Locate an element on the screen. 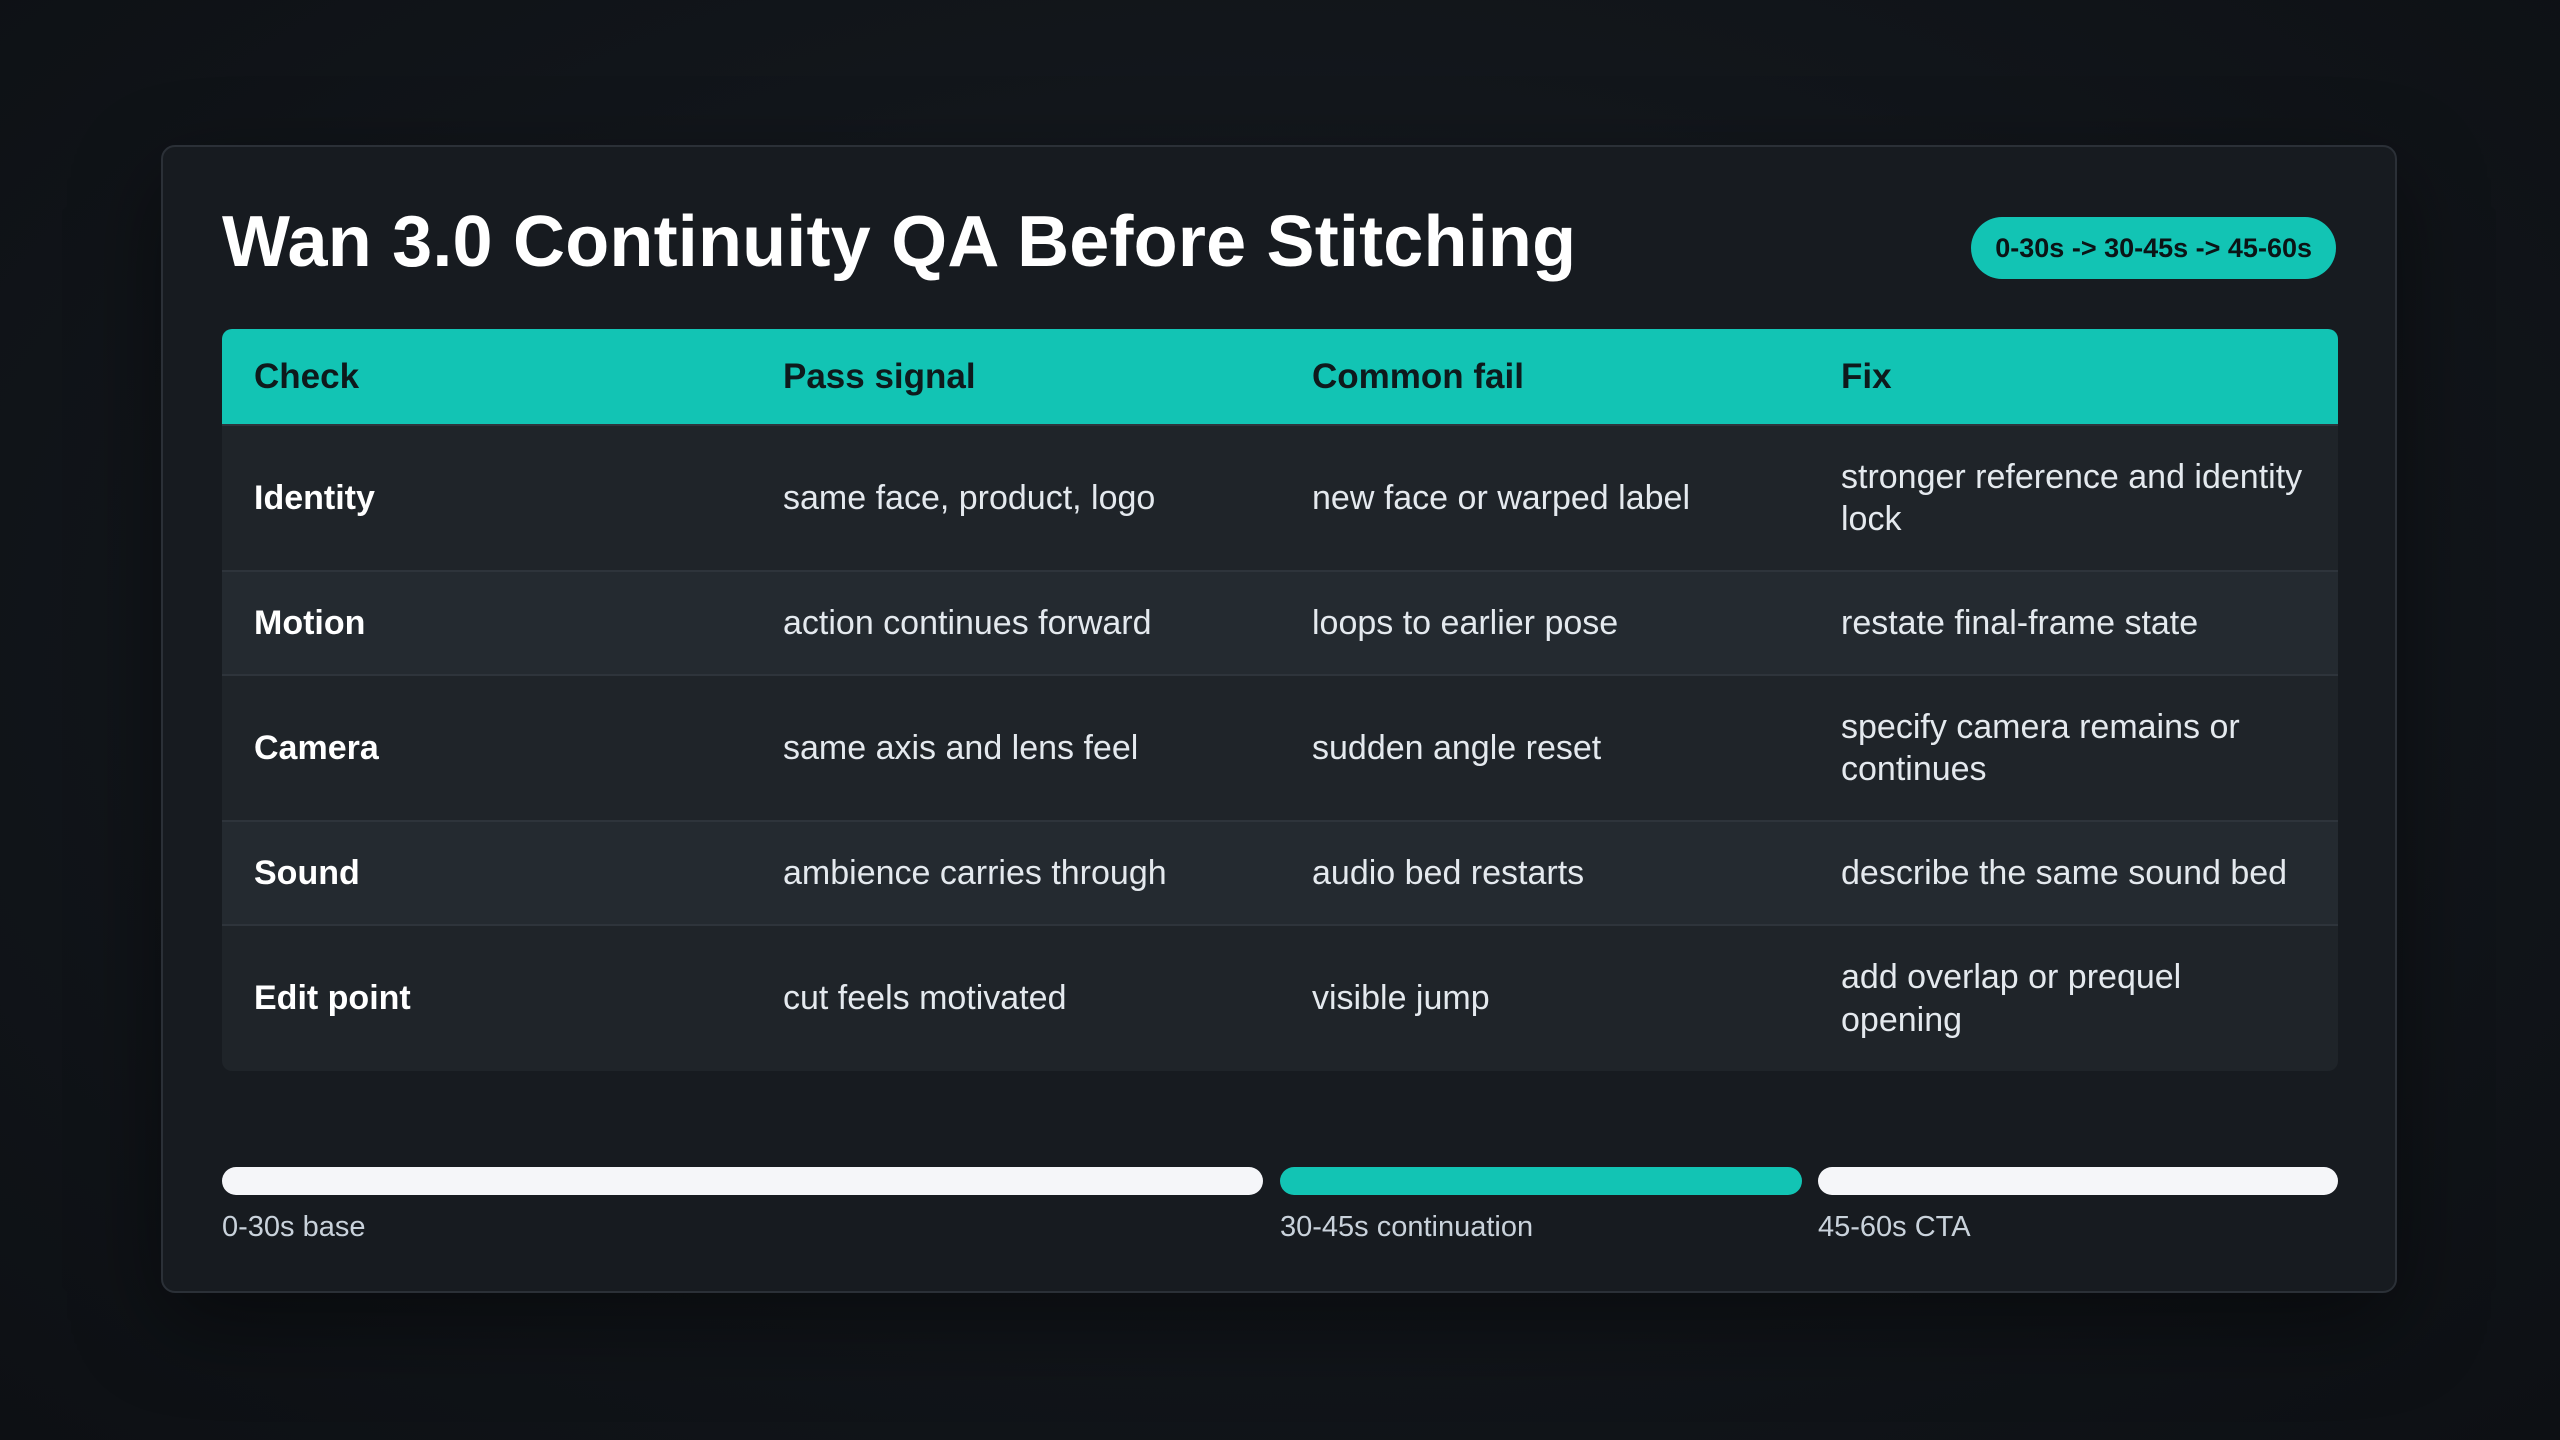 The height and width of the screenshot is (1440, 2560). pass-signal-cell: same face, product, logo is located at coordinates (969, 497).